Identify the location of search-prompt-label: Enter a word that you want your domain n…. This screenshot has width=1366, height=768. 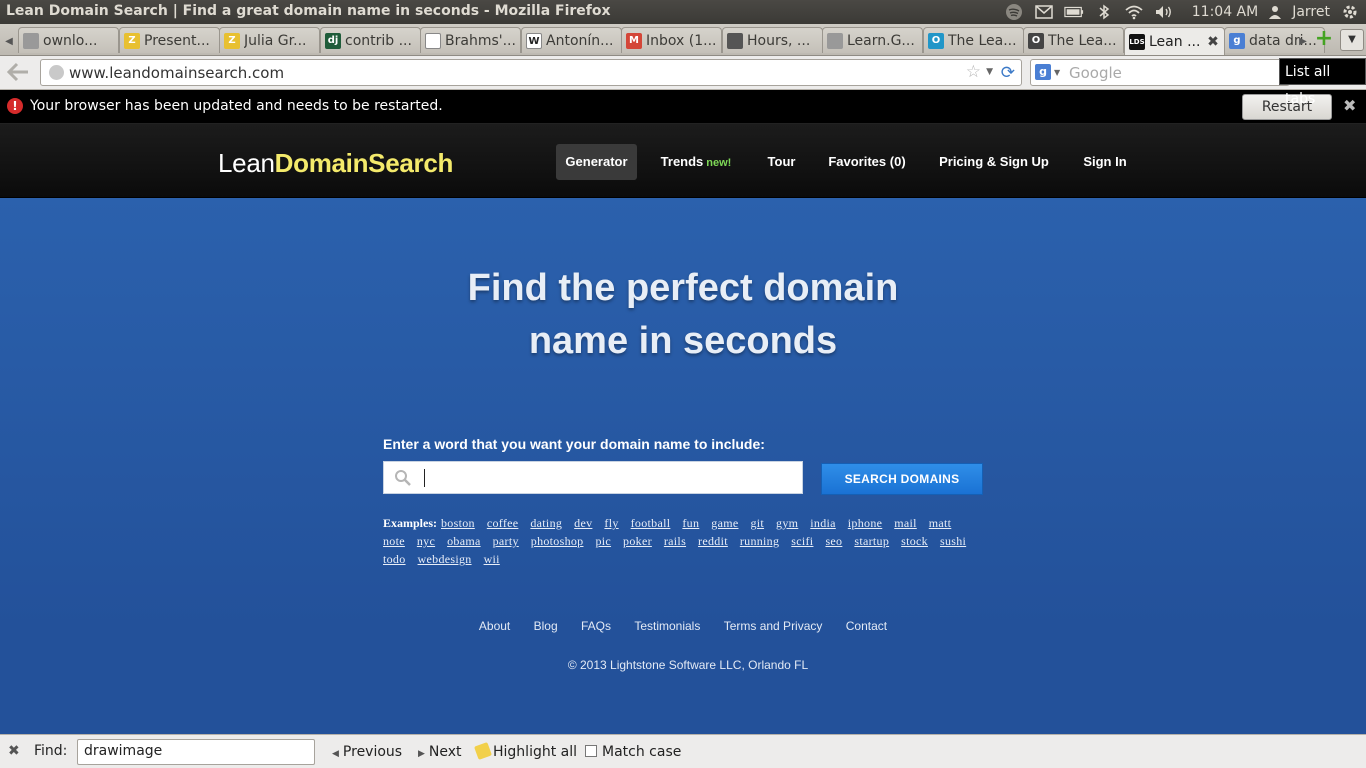
(574, 444).